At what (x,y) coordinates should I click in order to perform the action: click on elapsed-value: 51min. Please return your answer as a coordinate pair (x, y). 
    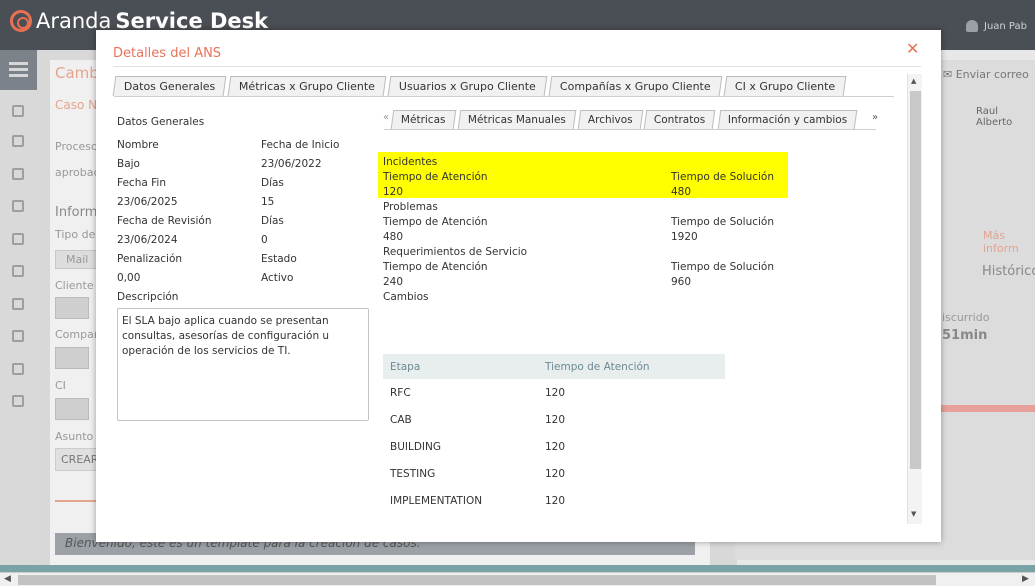
    Looking at the image, I should click on (965, 335).